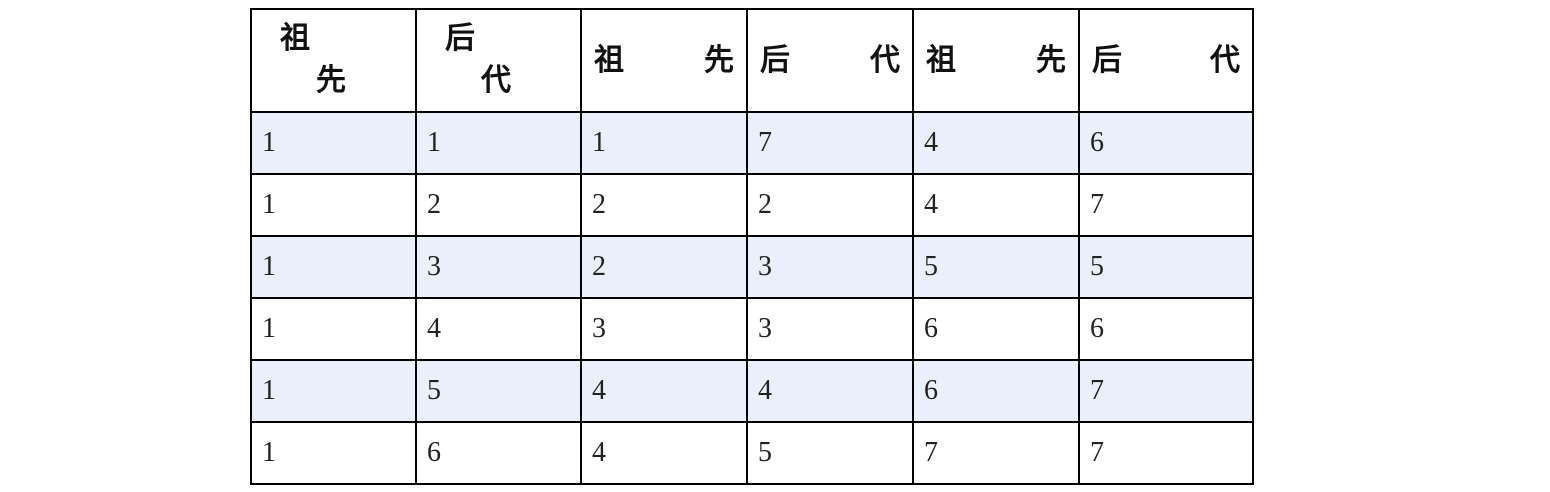 This screenshot has width=1550, height=492. What do you see at coordinates (830, 60) in the screenshot?
I see `header-cell-descendant-2: 后 代` at bounding box center [830, 60].